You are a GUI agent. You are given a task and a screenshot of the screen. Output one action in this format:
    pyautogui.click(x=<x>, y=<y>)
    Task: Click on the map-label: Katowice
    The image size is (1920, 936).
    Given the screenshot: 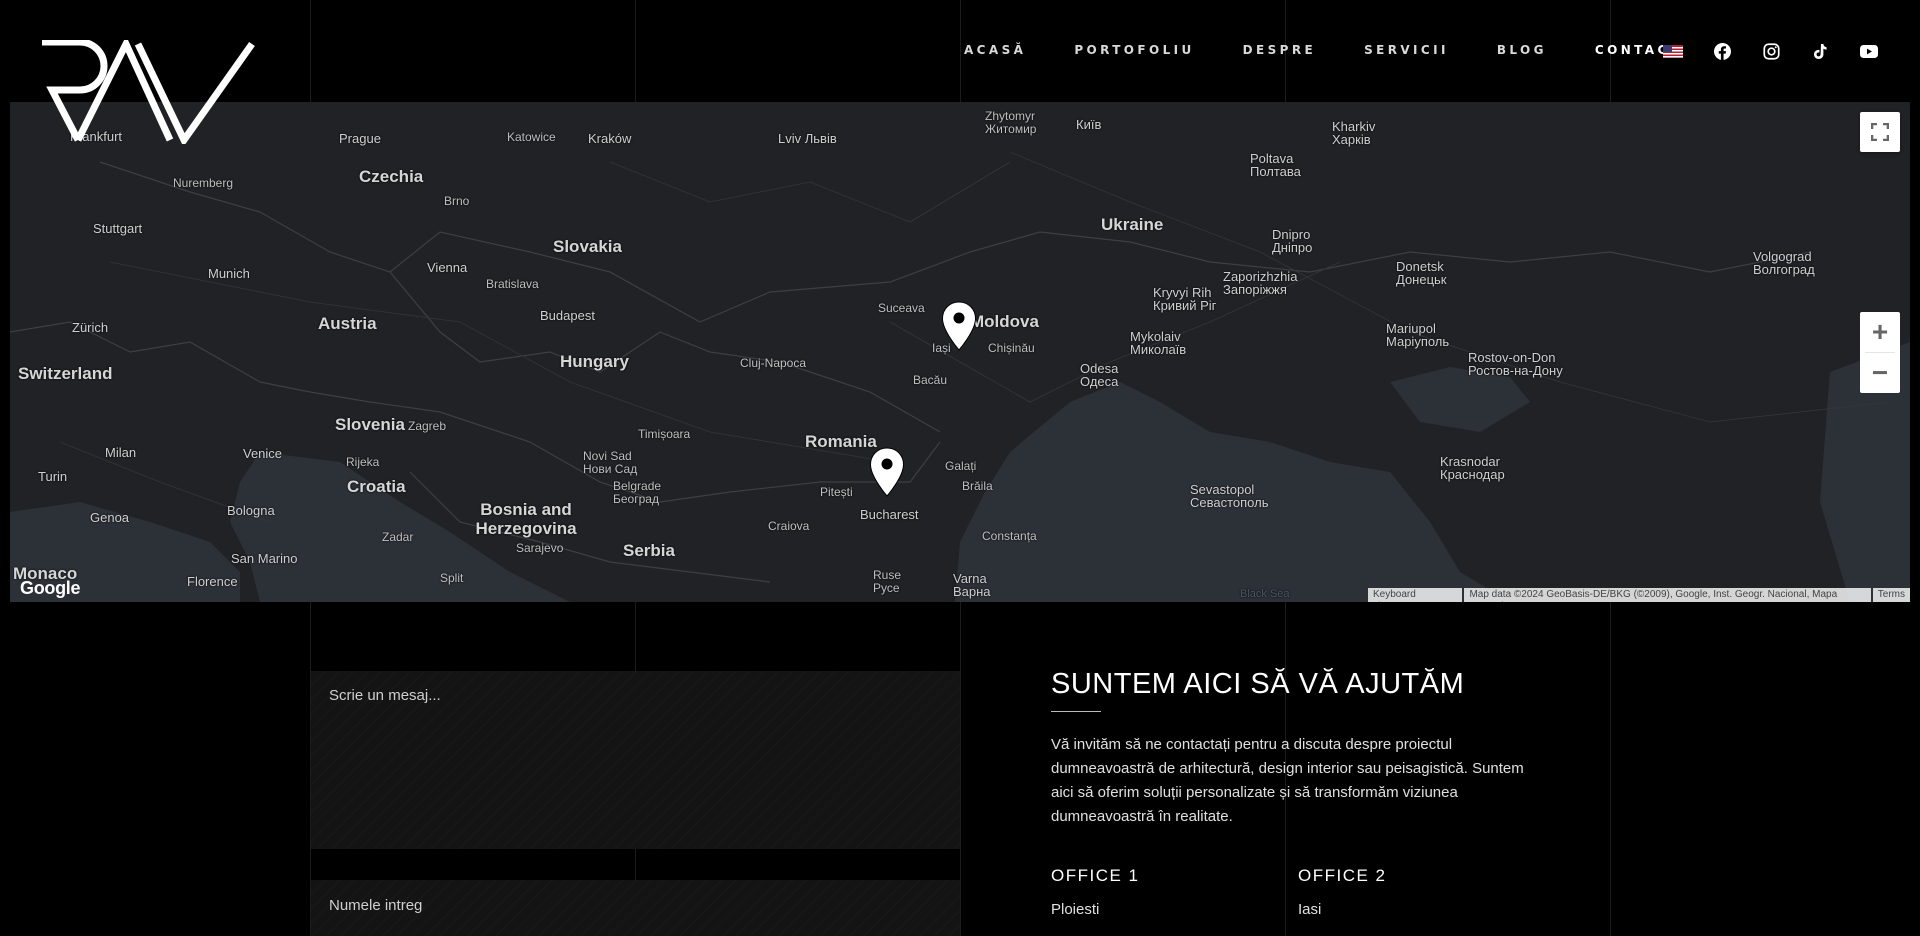 What is the action you would take?
    pyautogui.click(x=531, y=137)
    